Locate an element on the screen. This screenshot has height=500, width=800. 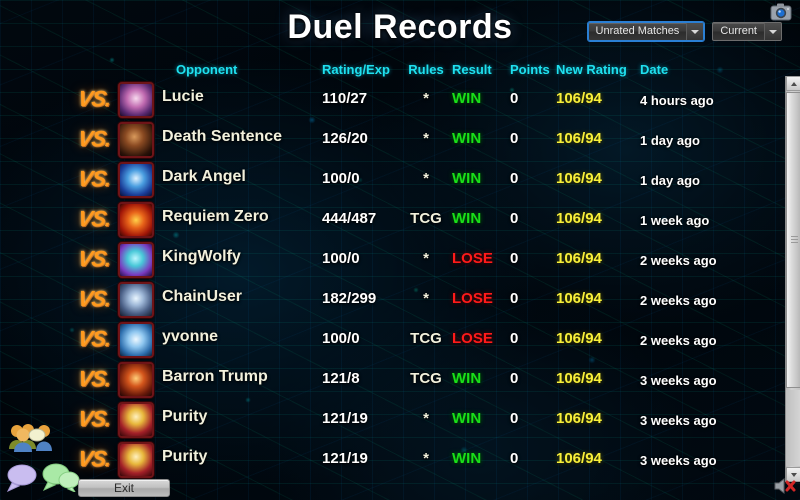
table-row: VS. Lucie 110/27 * WIN 0 106/94 4 hours ago is located at coordinates (386, 100).